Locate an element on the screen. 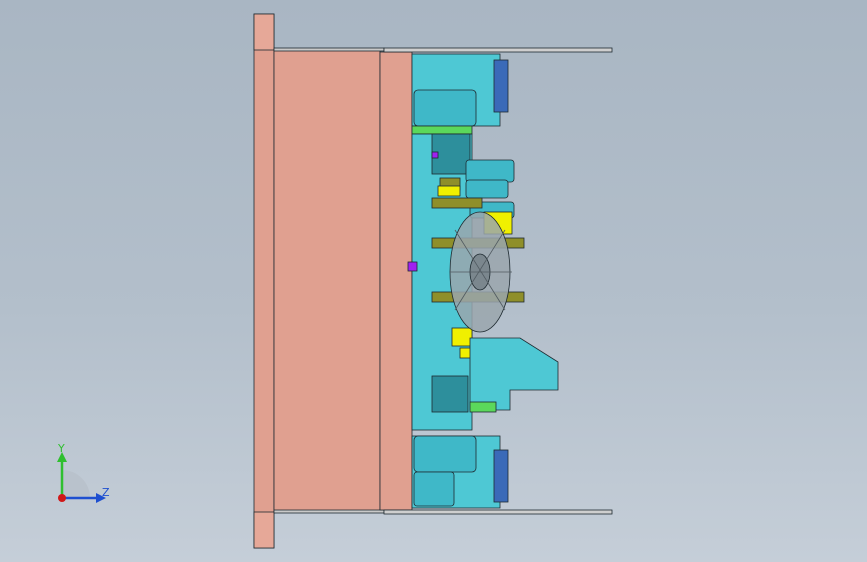 The height and width of the screenshot is (562, 867). guide-rail-bottom is located at coordinates (498, 512).